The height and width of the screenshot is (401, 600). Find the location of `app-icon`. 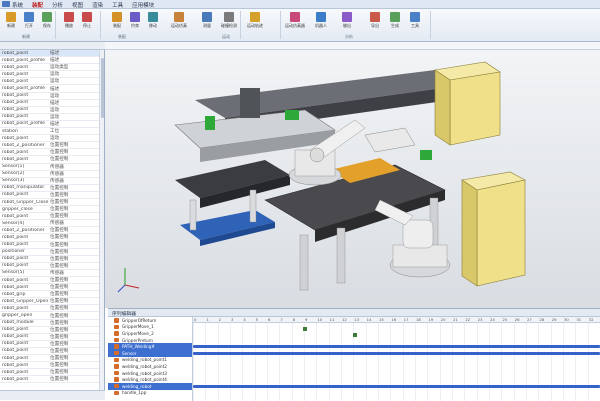

app-icon is located at coordinates (6, 4).